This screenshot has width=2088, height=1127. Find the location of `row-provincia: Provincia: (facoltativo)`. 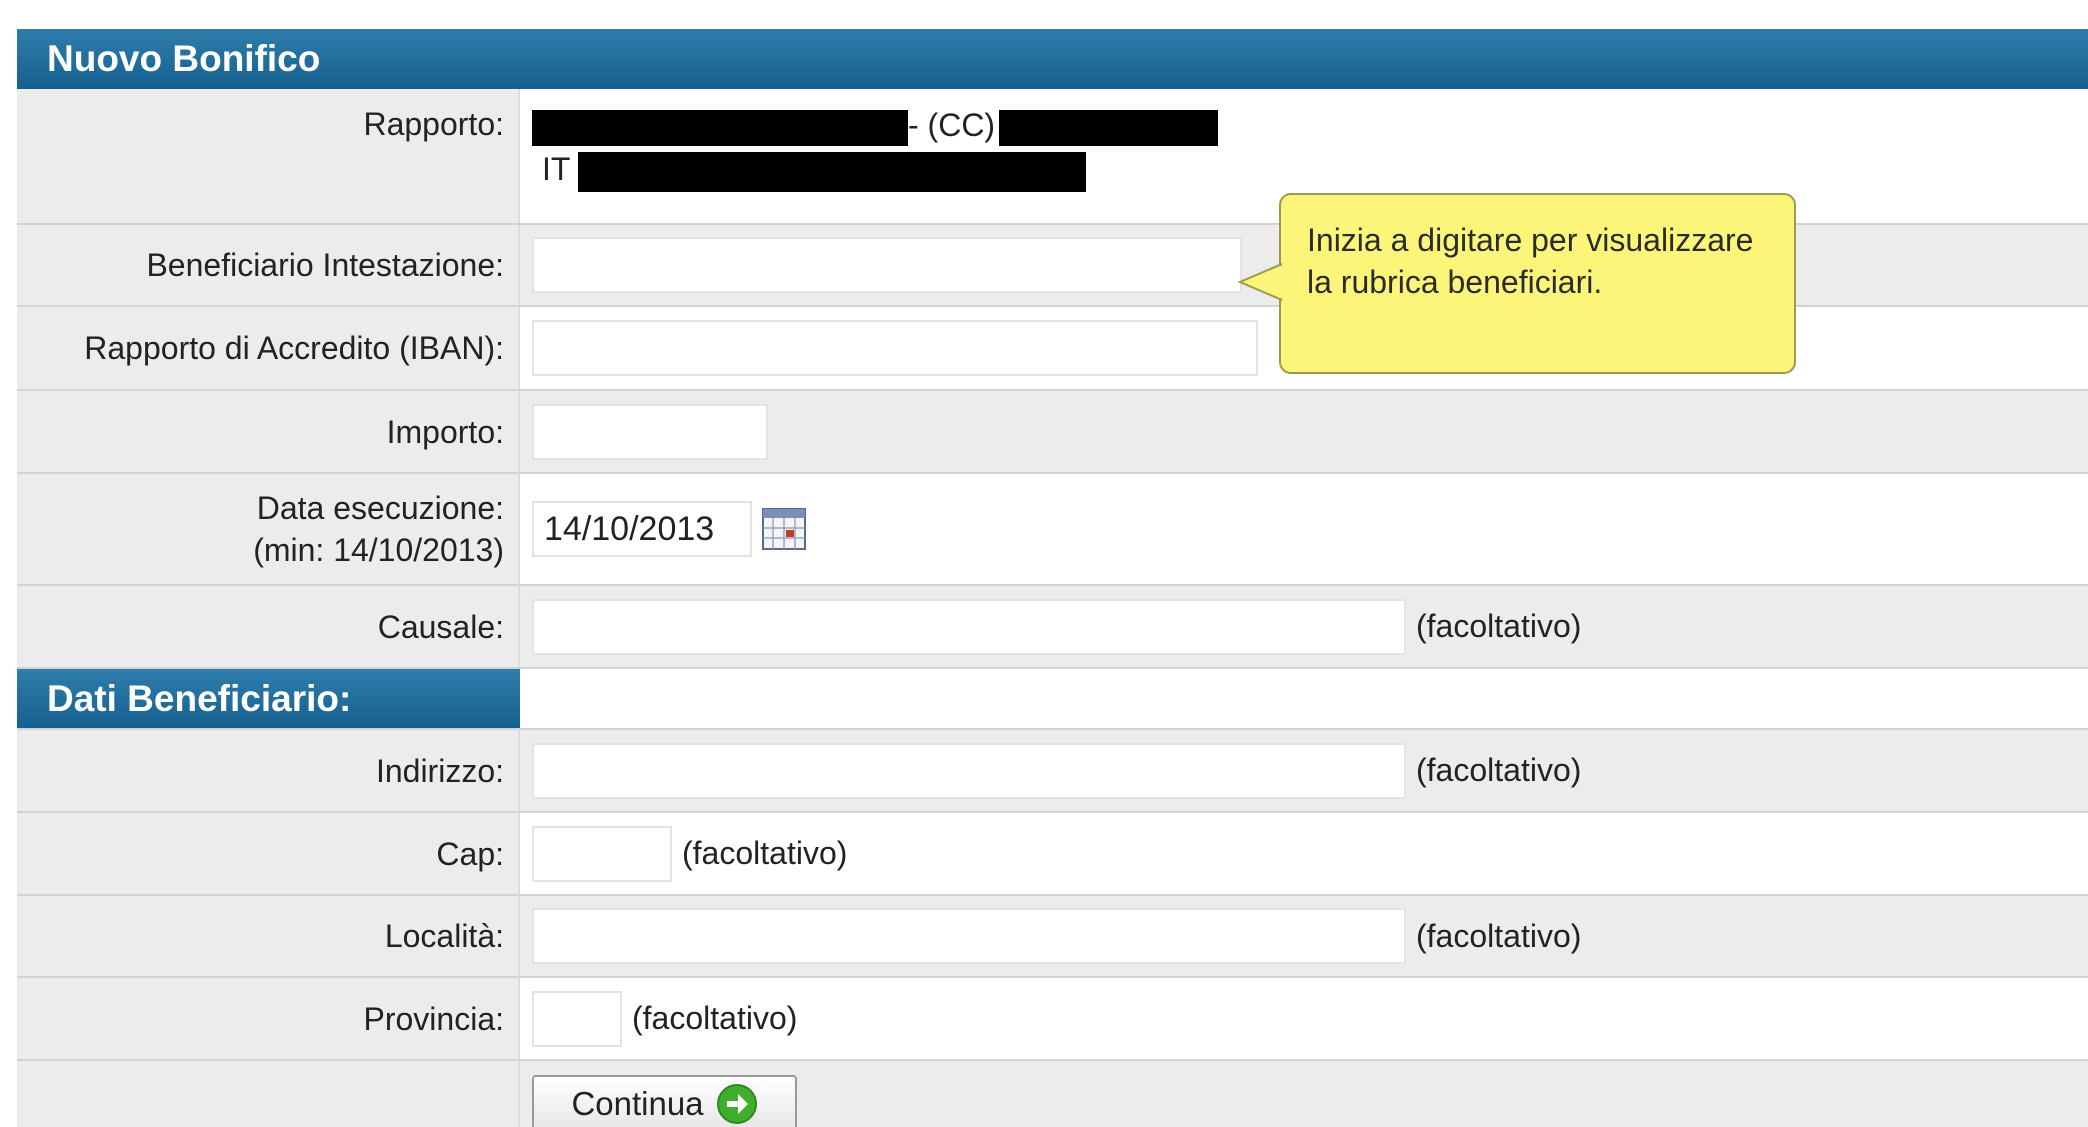

row-provincia: Provincia: (facoltativo) is located at coordinates (1052, 1019).